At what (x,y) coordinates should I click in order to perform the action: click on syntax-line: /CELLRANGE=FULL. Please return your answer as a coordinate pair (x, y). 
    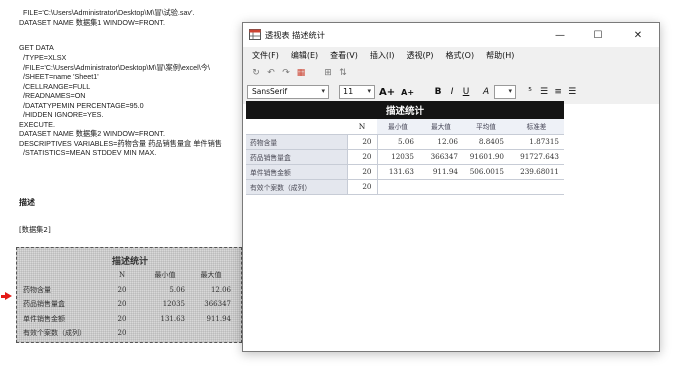
    Looking at the image, I should click on (55, 86).